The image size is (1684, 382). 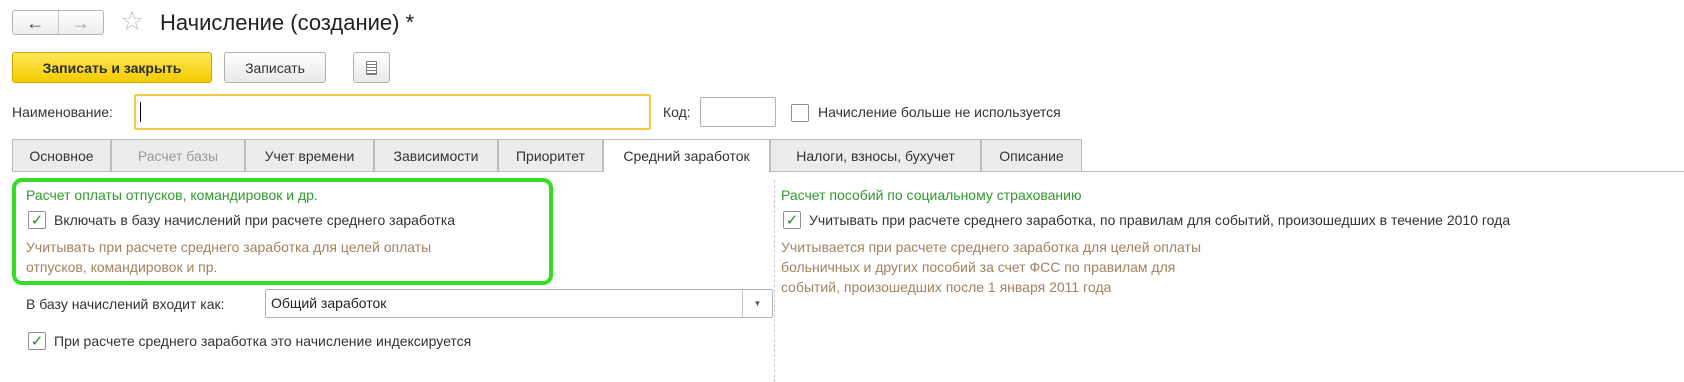 I want to click on unused-label: Начисление больше не используется, so click(x=939, y=112).